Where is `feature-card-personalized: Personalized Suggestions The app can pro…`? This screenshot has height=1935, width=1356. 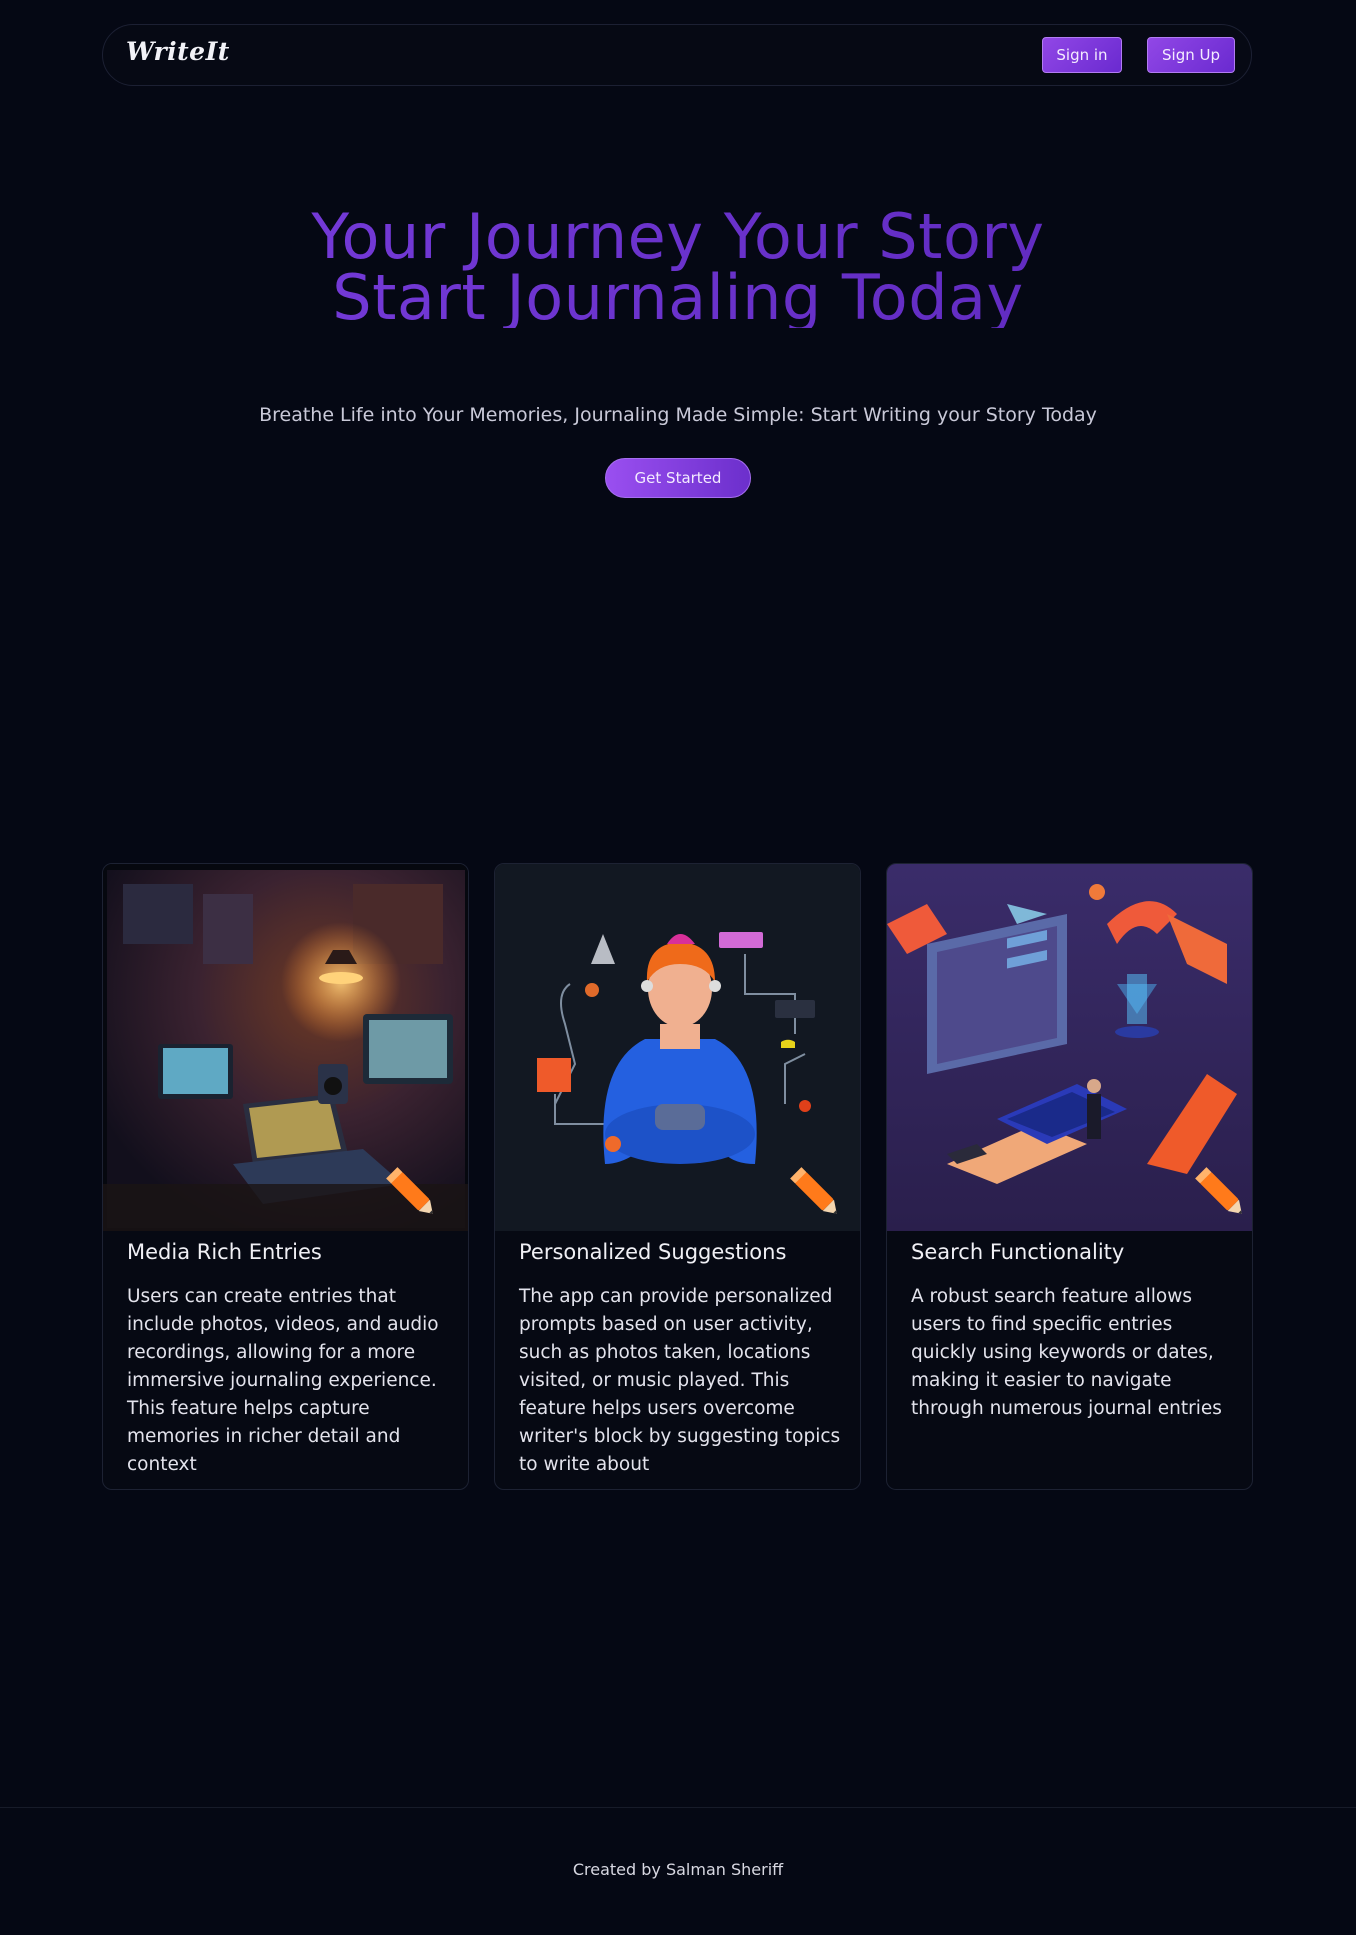
feature-card-personalized: Personalized Suggestions The app can pro… is located at coordinates (677, 1176).